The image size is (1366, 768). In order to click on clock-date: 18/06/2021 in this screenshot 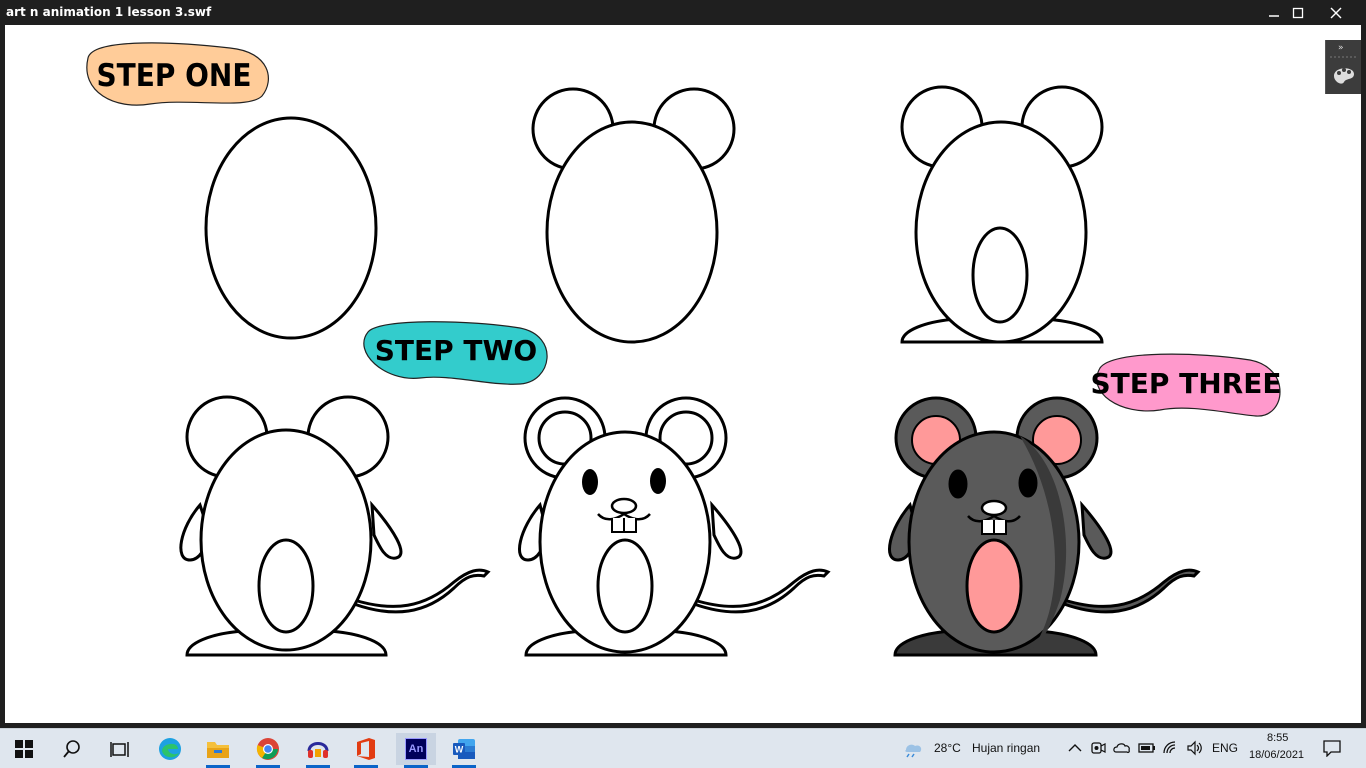, I will do `click(1276, 755)`.